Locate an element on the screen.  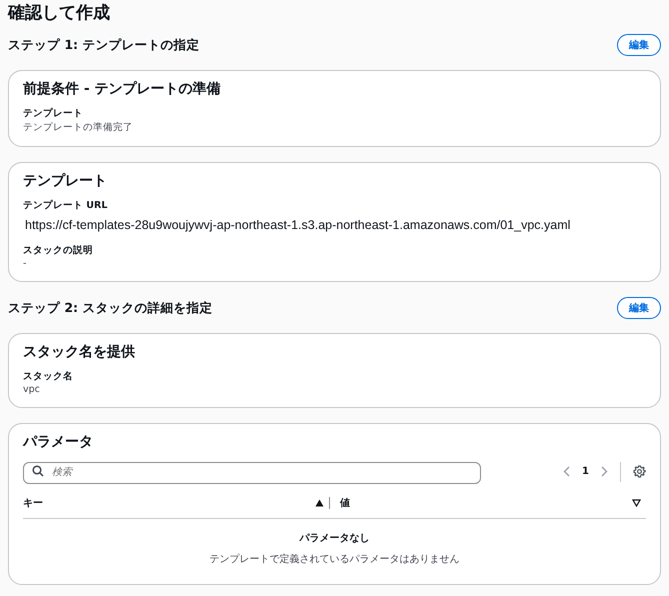
page-number: 1 is located at coordinates (585, 472).